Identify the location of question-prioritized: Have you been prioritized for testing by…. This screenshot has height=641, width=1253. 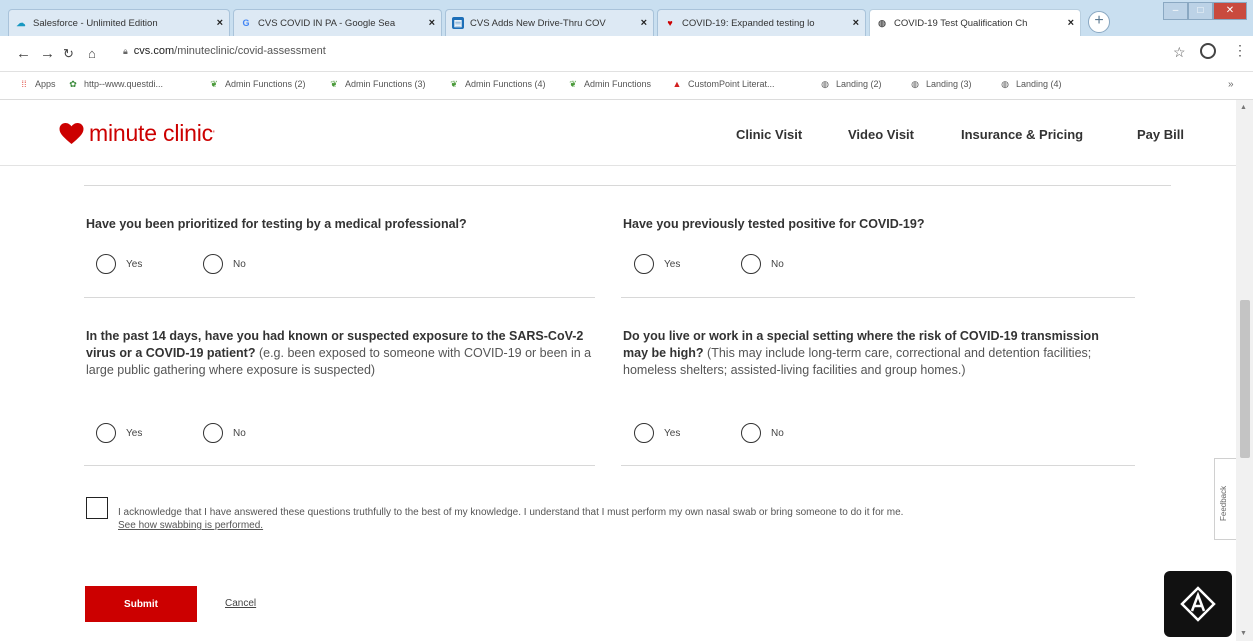
(341, 224).